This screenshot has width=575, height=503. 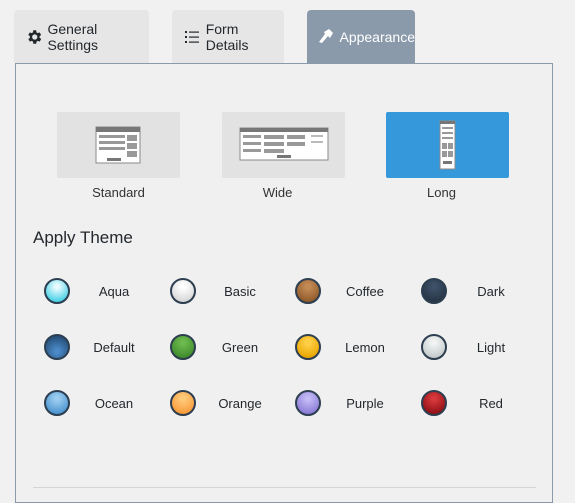 I want to click on theme-swatch-orange, so click(x=183, y=403).